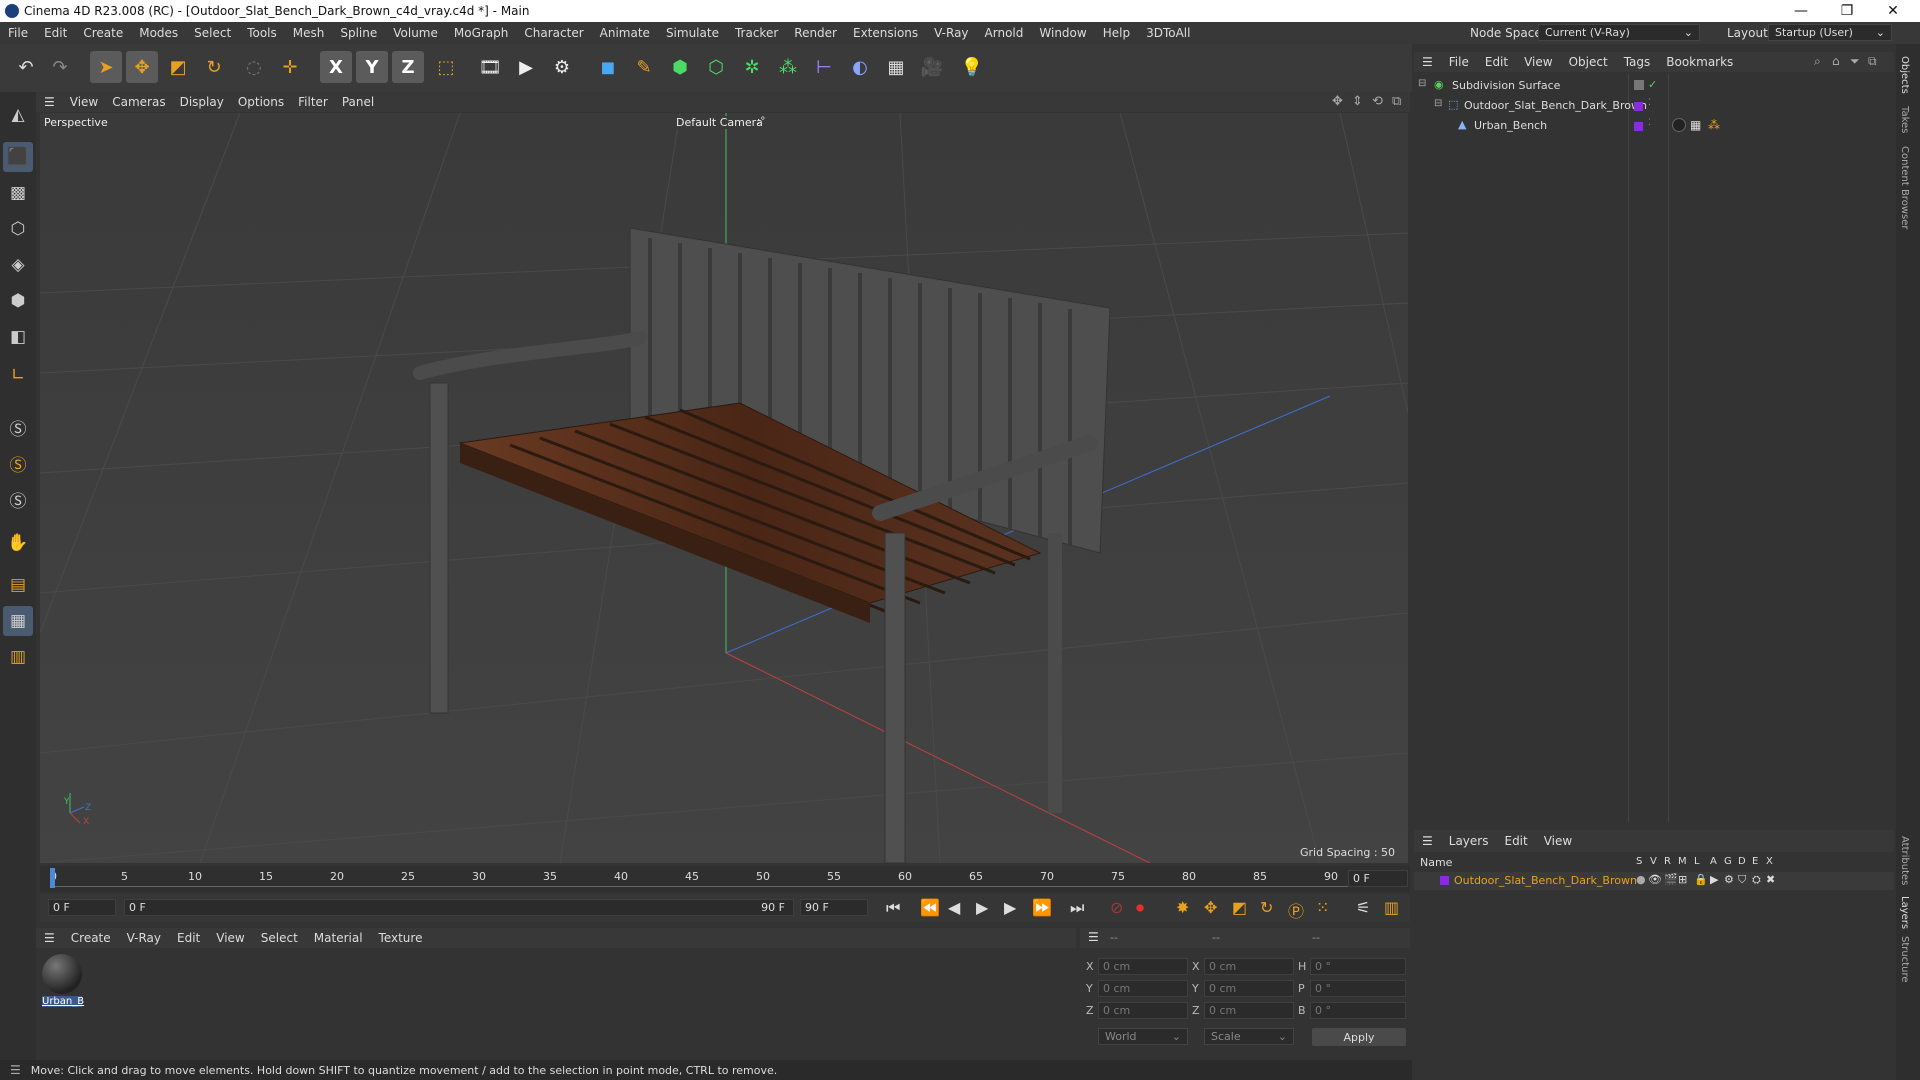 This screenshot has height=1080, width=1920. Describe the element at coordinates (401, 938) in the screenshot. I see `material-menu-texture: Texture` at that location.